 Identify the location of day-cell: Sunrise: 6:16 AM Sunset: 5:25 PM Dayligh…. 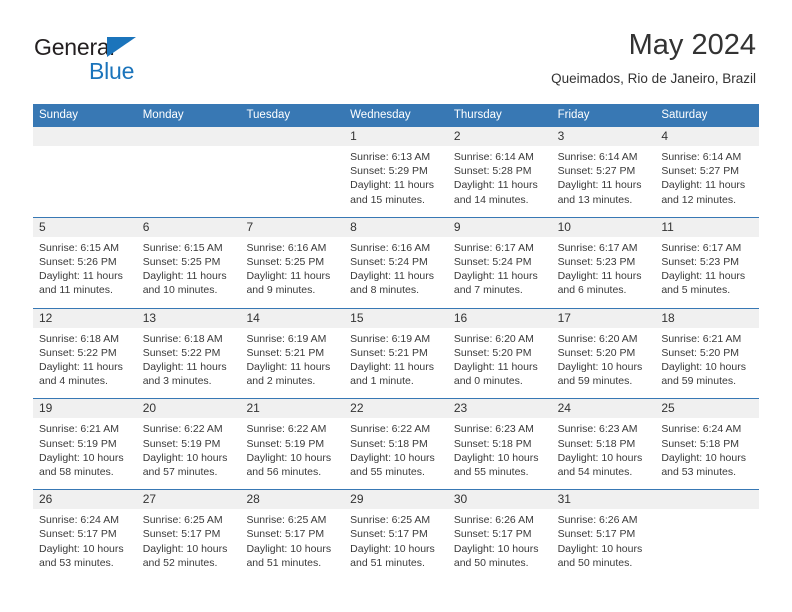
(292, 272).